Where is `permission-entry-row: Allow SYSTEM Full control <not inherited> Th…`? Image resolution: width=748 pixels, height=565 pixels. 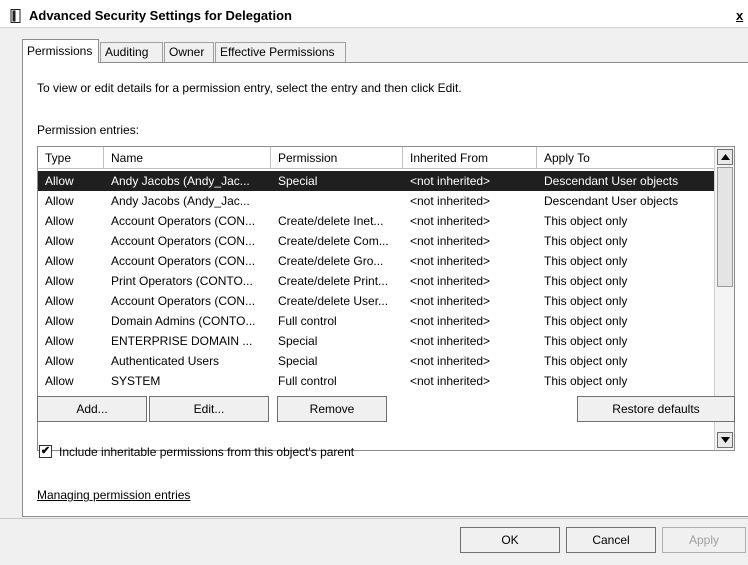 permission-entry-row: Allow SYSTEM Full control <not inherited> Th… is located at coordinates (376, 381).